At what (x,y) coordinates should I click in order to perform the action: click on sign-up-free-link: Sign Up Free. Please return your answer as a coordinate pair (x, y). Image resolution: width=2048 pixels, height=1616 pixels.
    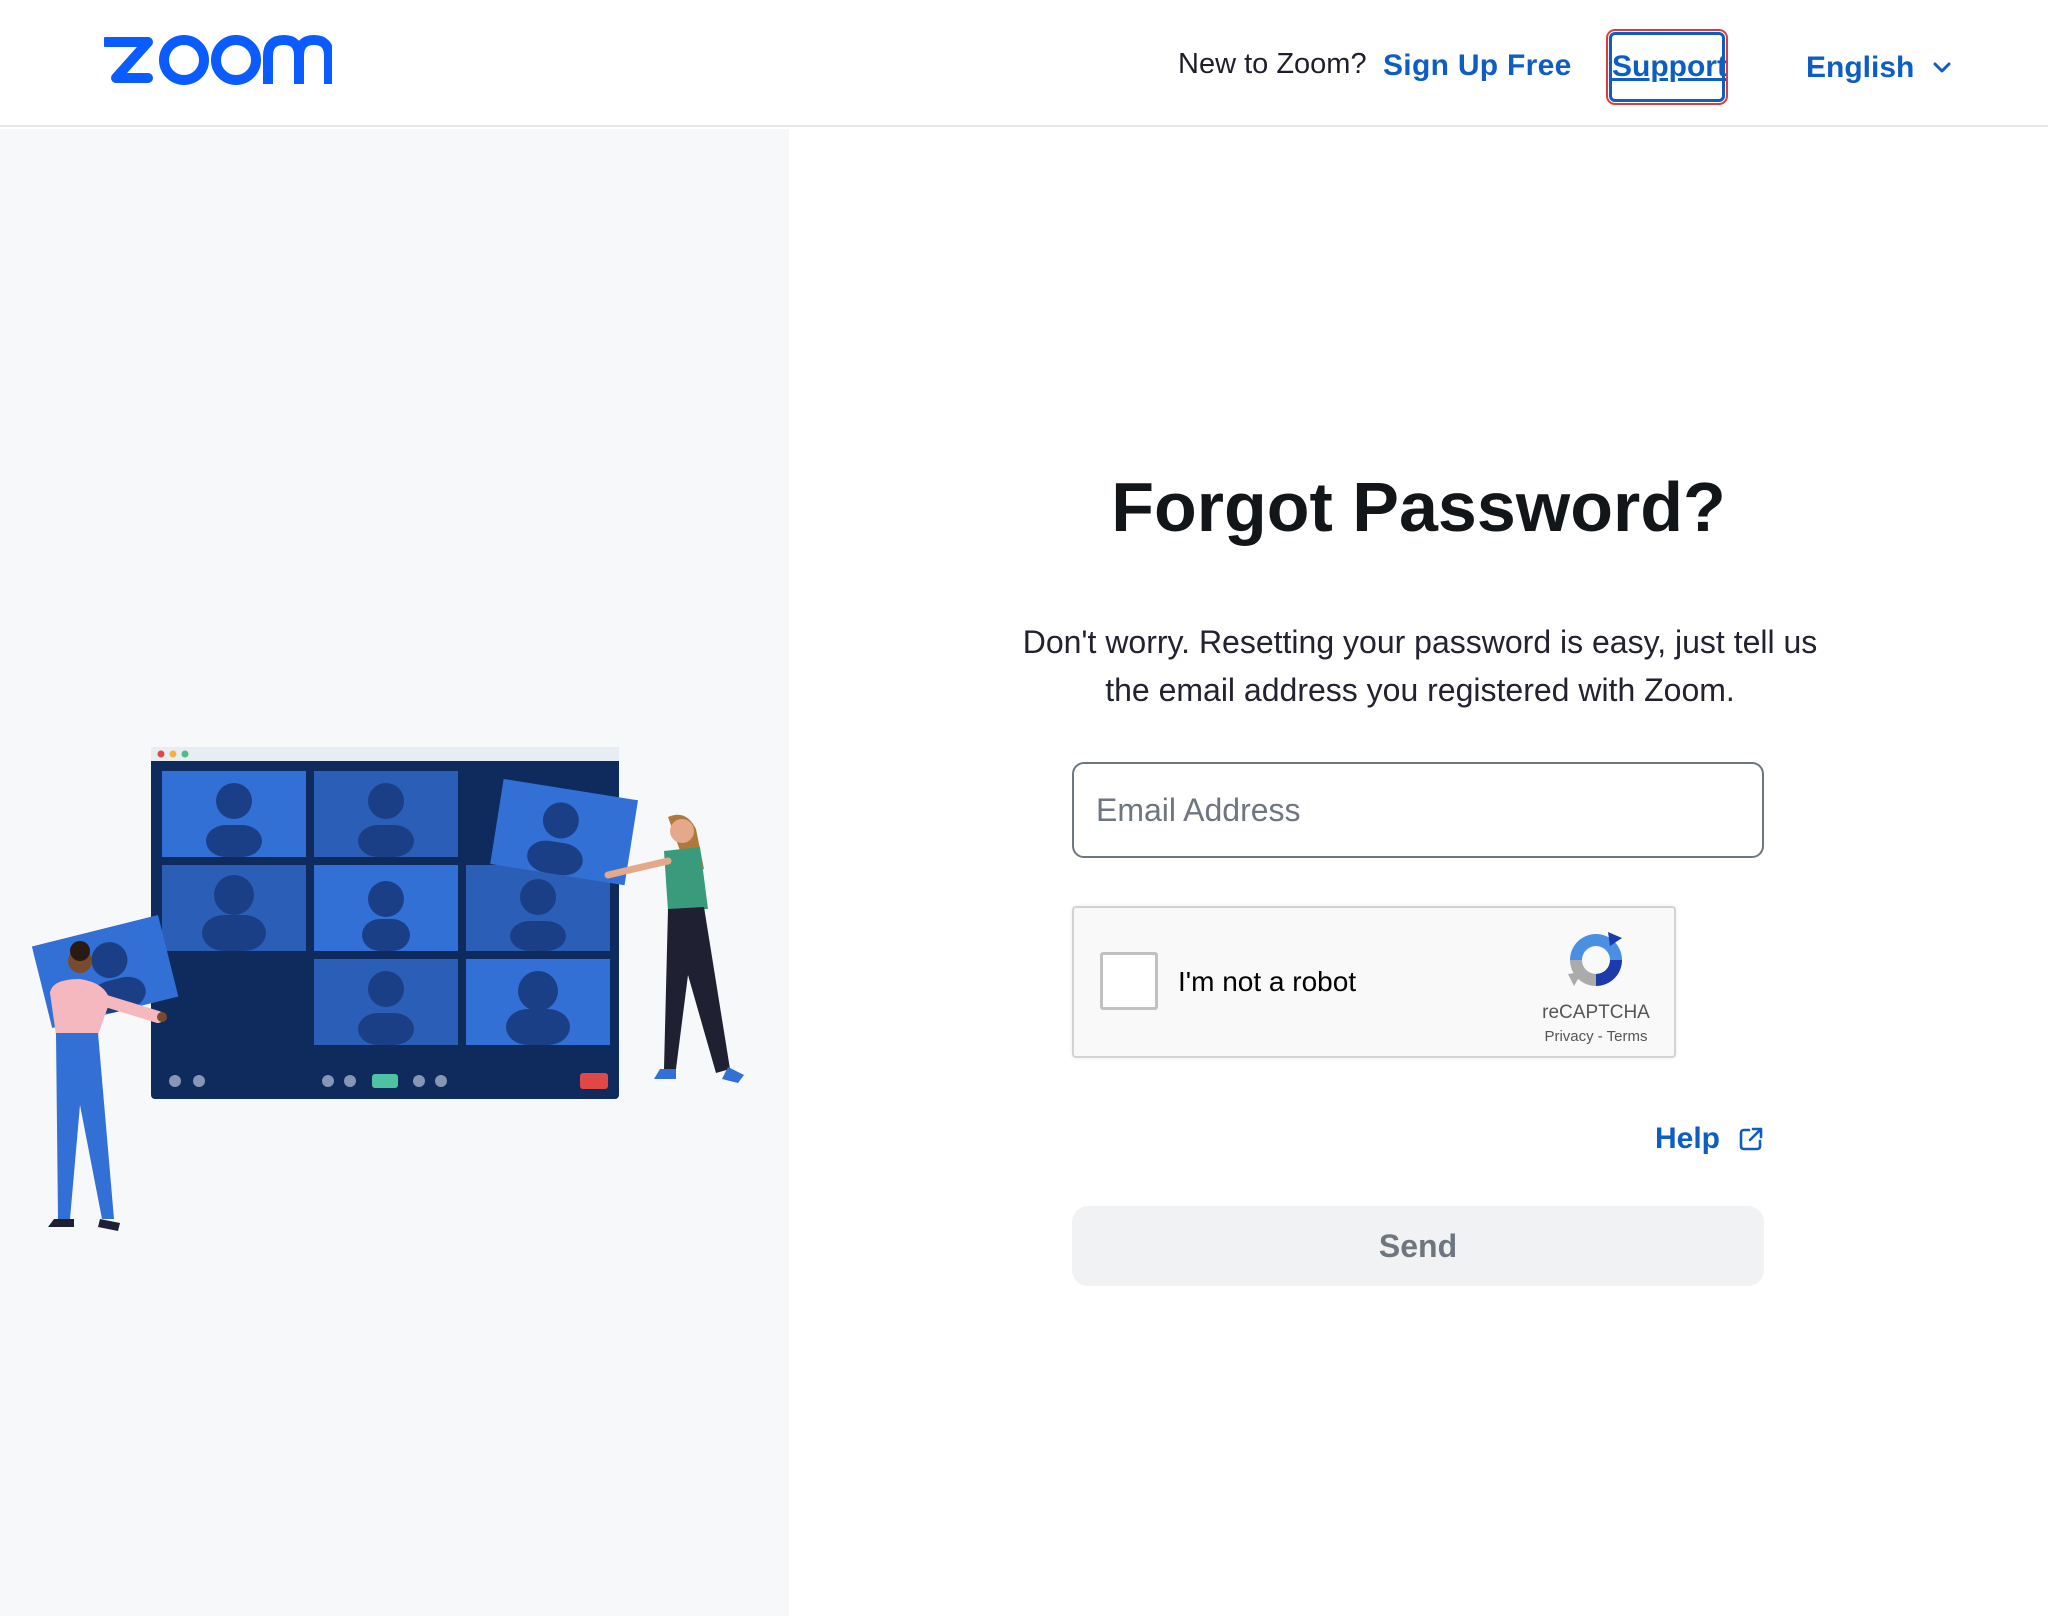
    Looking at the image, I should click on (1477, 66).